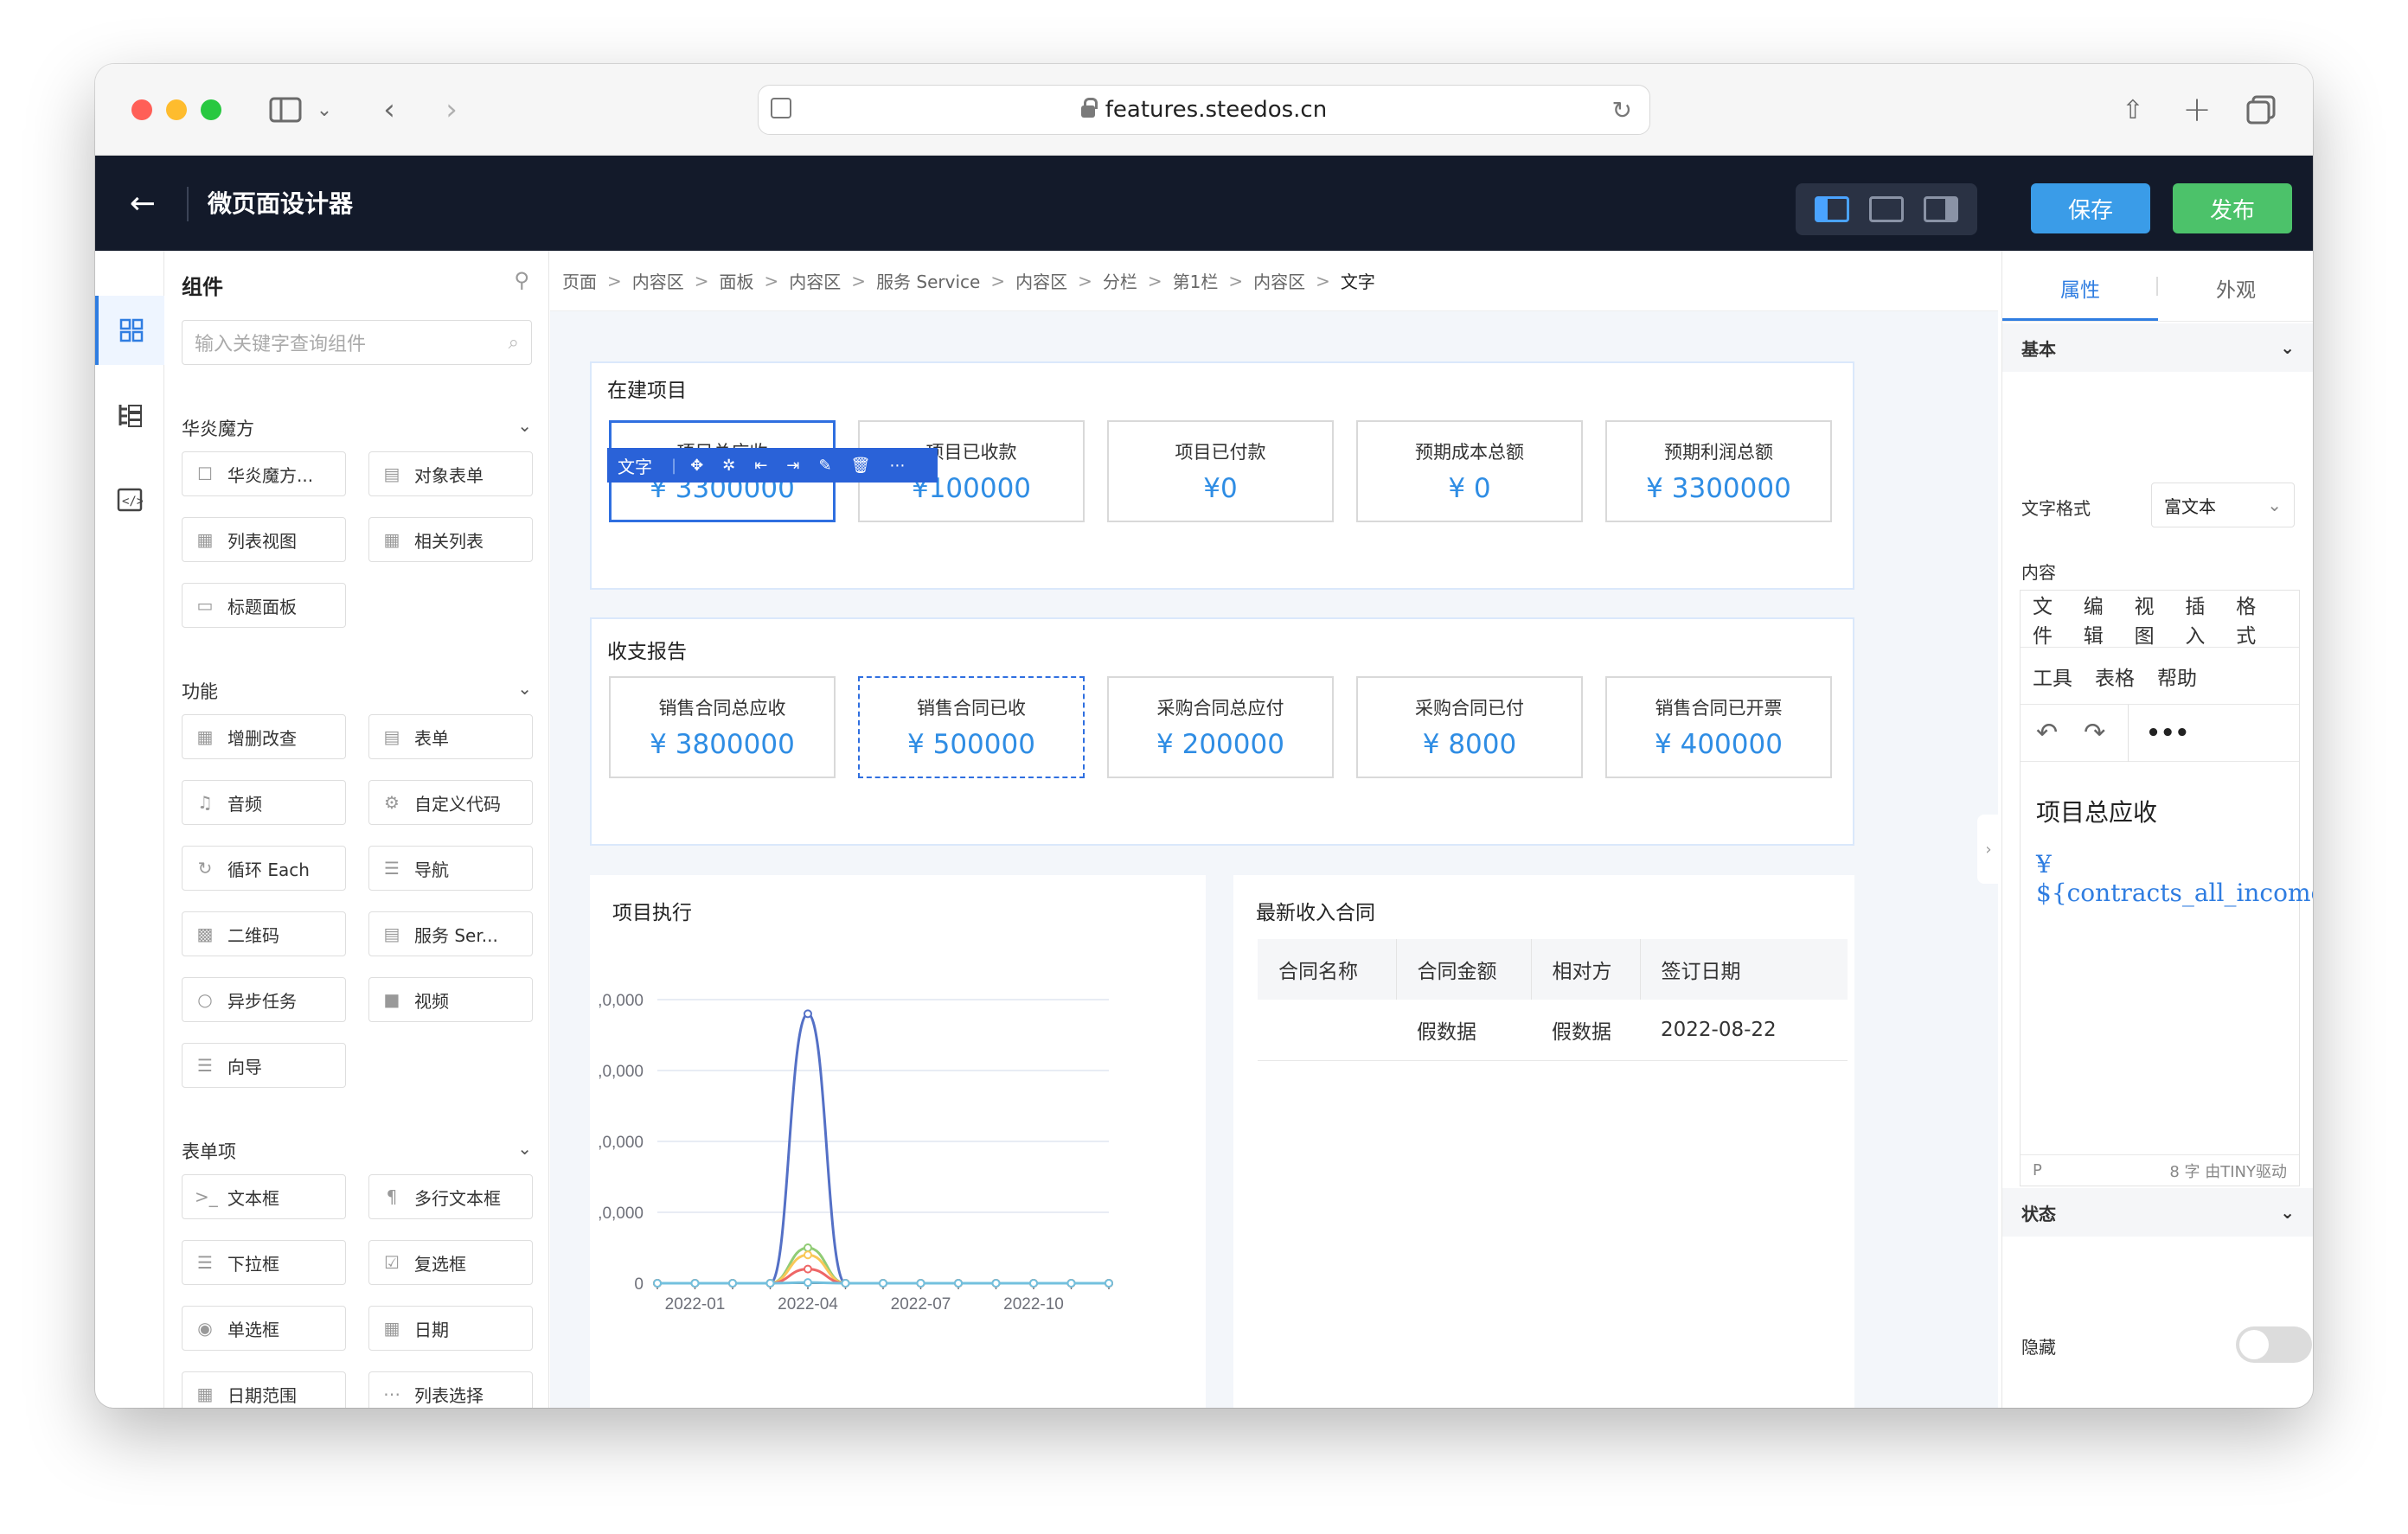 Image resolution: width=2408 pixels, height=1534 pixels. I want to click on url-bar: features.steedos.cn ↻, so click(1204, 110).